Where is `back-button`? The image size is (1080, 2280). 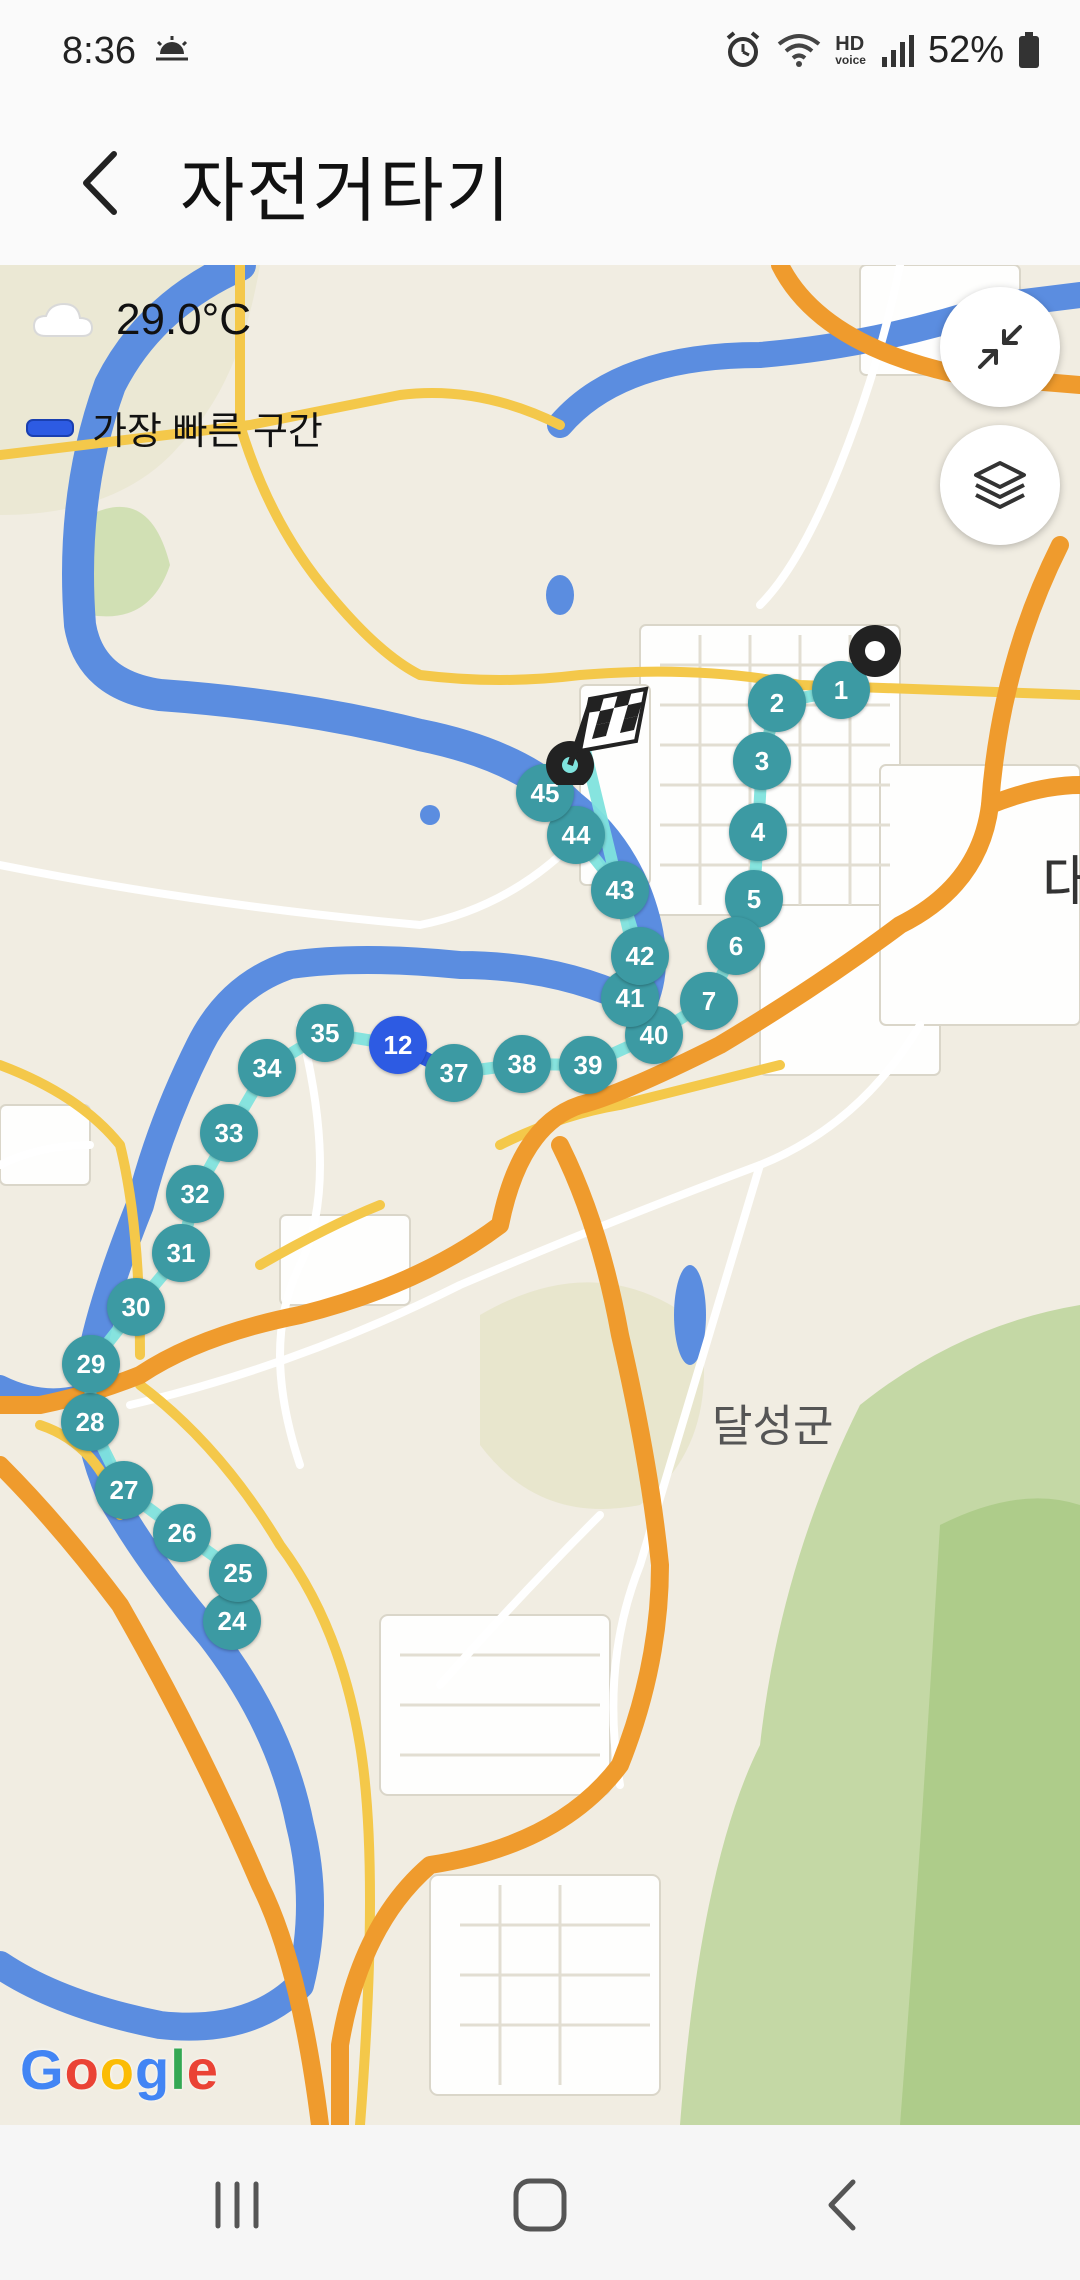 back-button is located at coordinates (100, 183).